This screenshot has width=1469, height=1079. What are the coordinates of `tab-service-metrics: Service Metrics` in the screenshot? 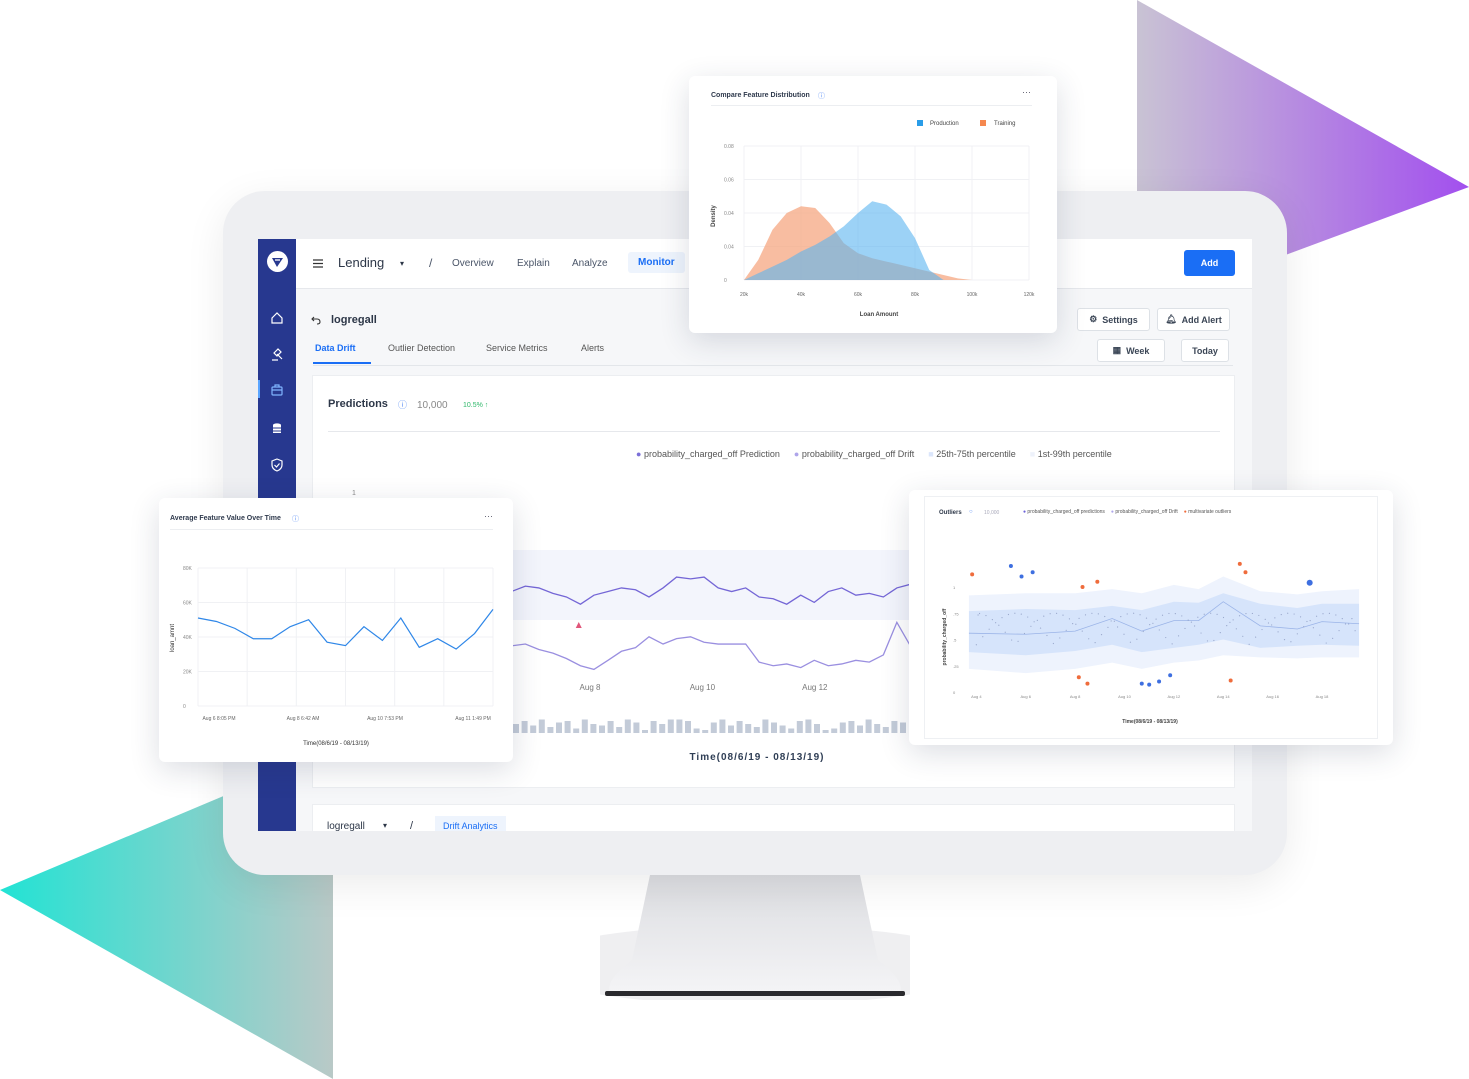 It's located at (517, 348).